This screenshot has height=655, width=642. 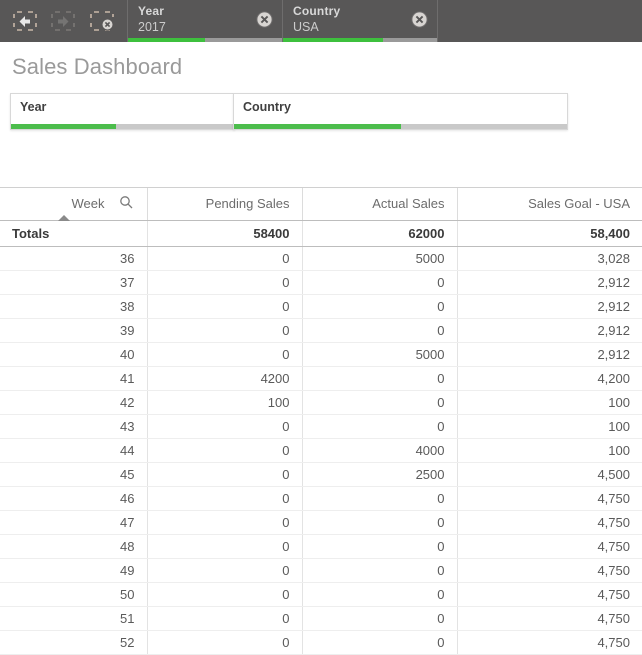 I want to click on clear-selection-icon, so click(x=419, y=19).